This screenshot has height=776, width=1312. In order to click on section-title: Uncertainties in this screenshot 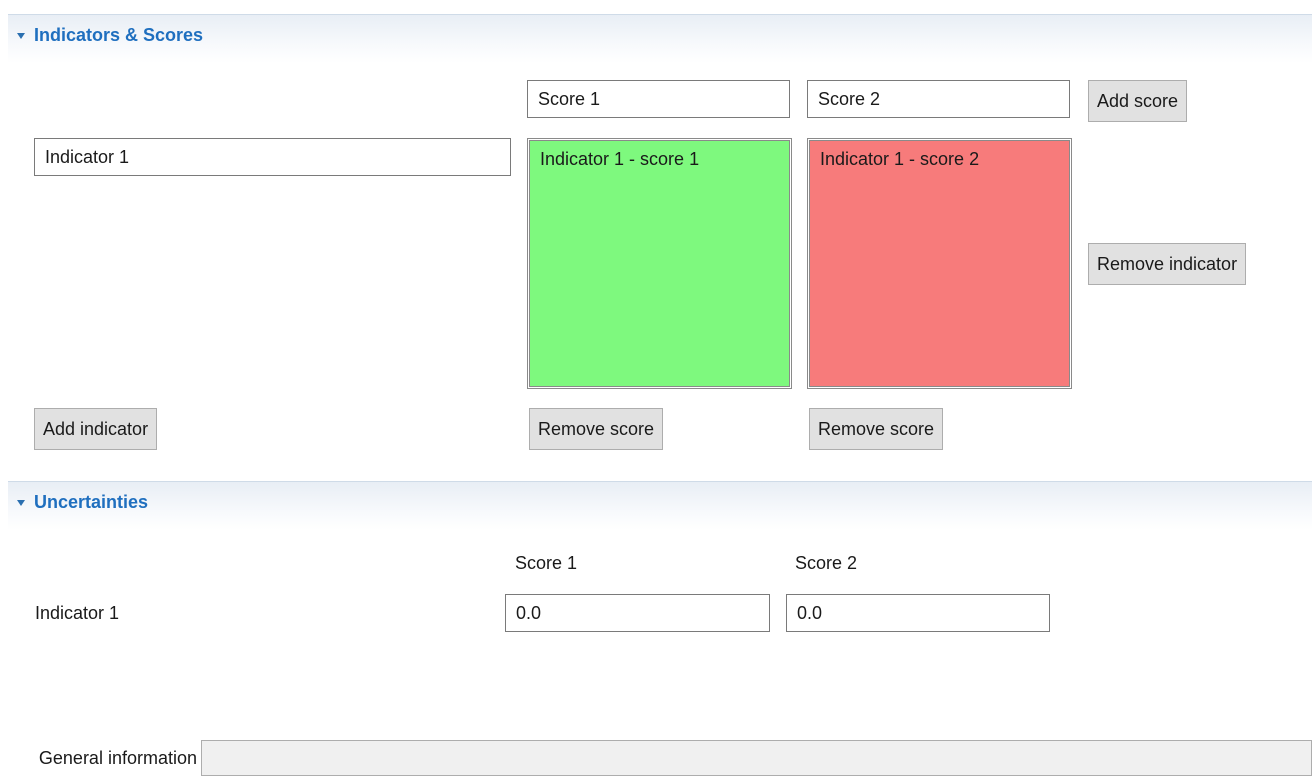, I will do `click(91, 502)`.